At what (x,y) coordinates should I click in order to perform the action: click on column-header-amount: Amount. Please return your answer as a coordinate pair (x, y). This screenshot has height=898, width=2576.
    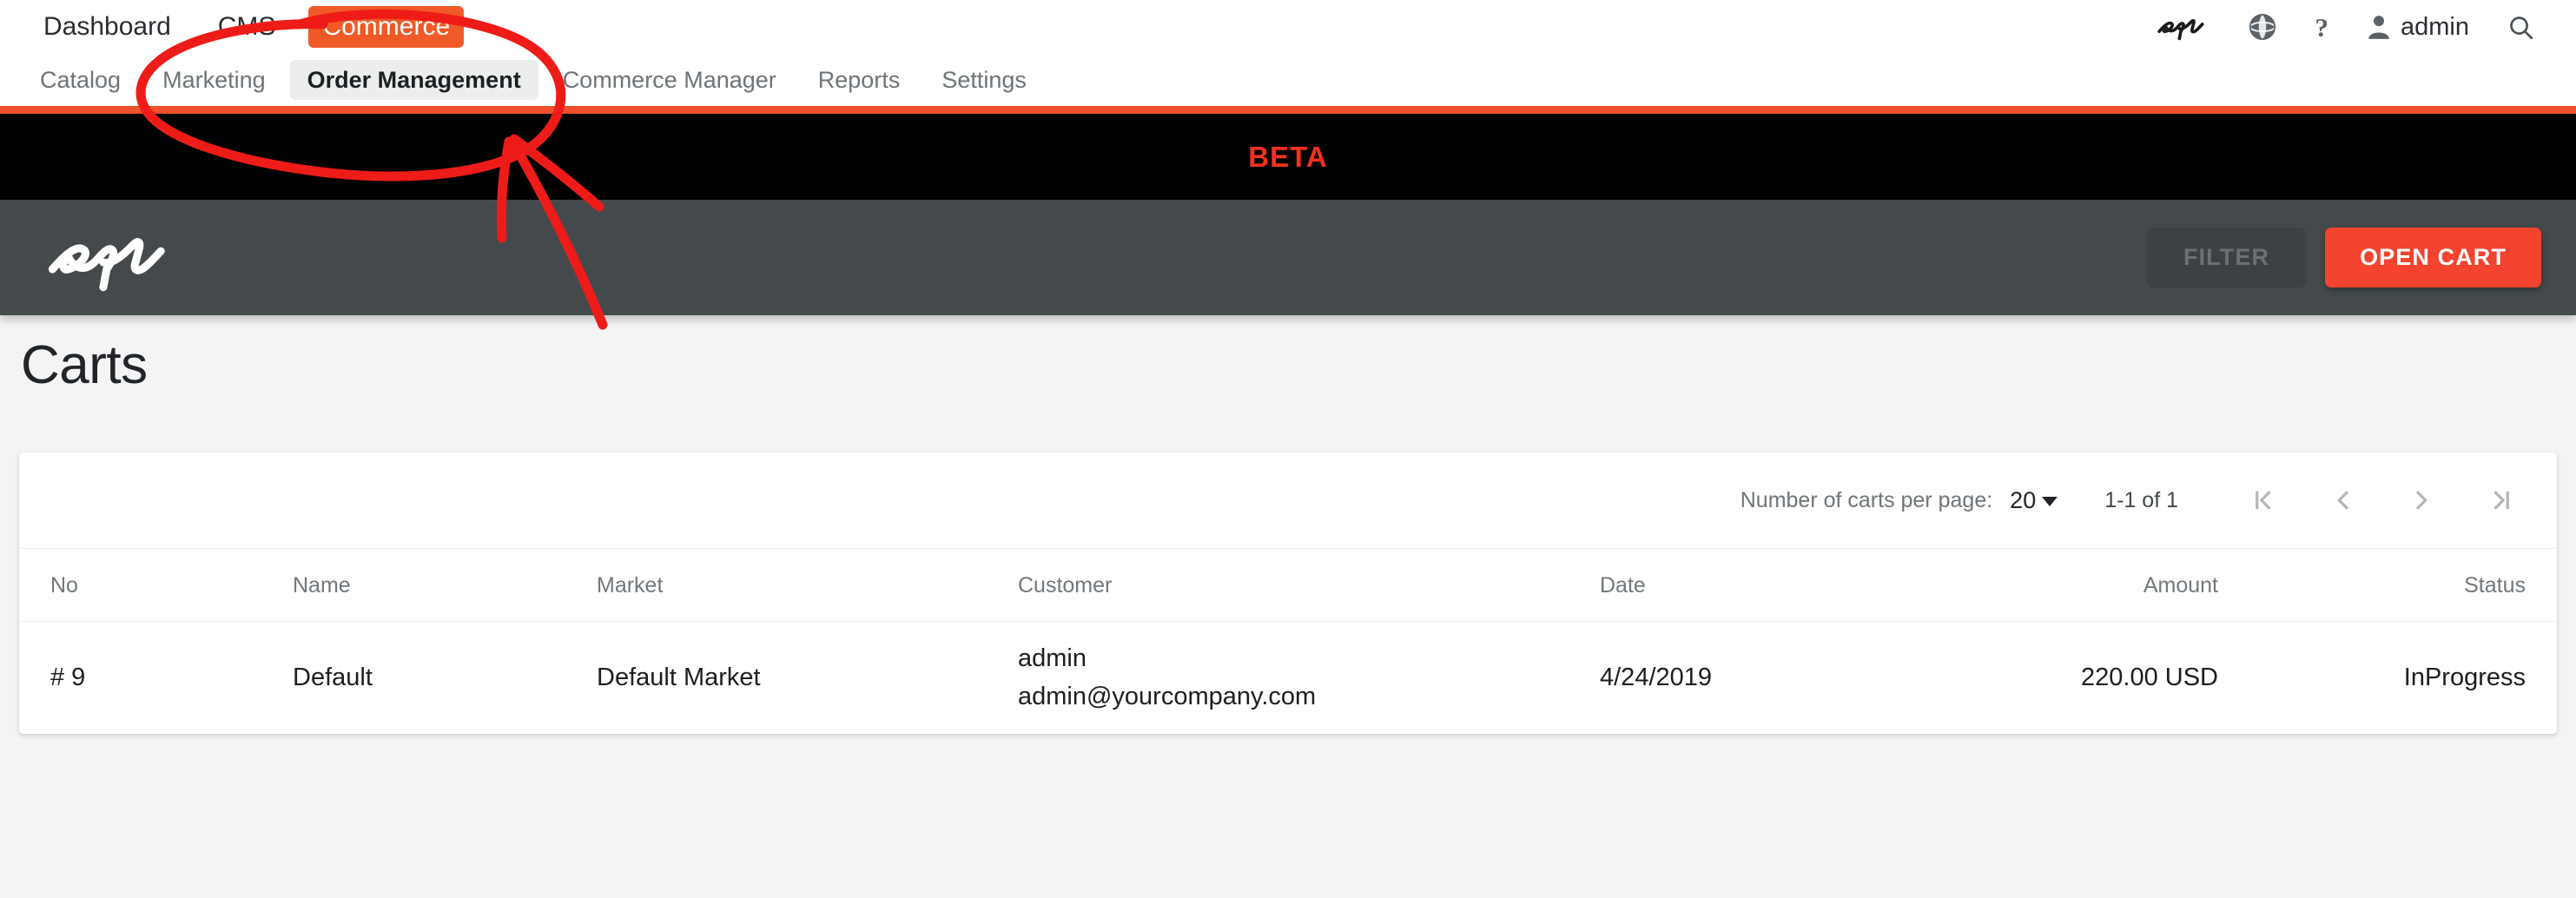
    Looking at the image, I should click on (2086, 585).